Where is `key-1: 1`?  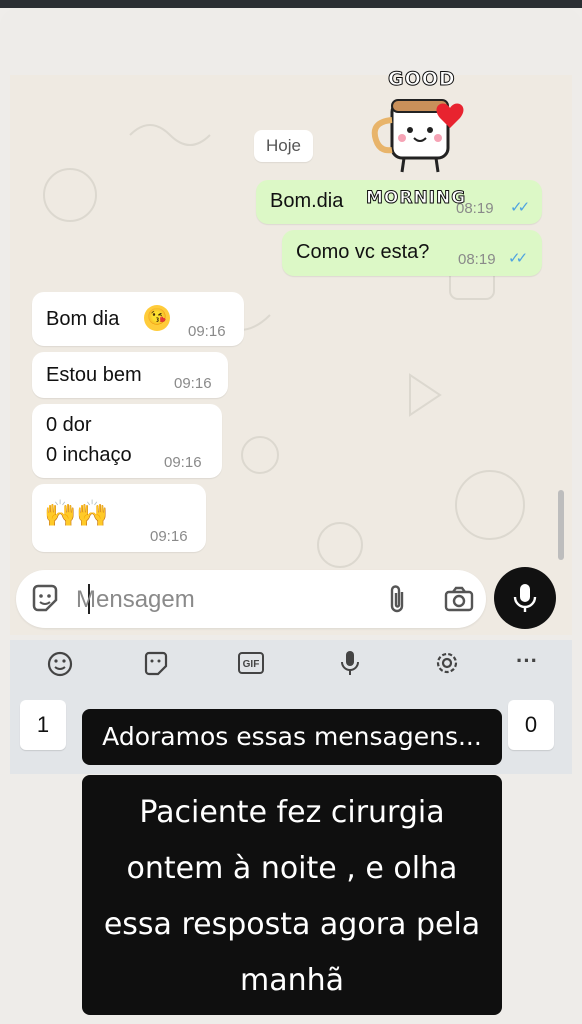 key-1: 1 is located at coordinates (43, 725).